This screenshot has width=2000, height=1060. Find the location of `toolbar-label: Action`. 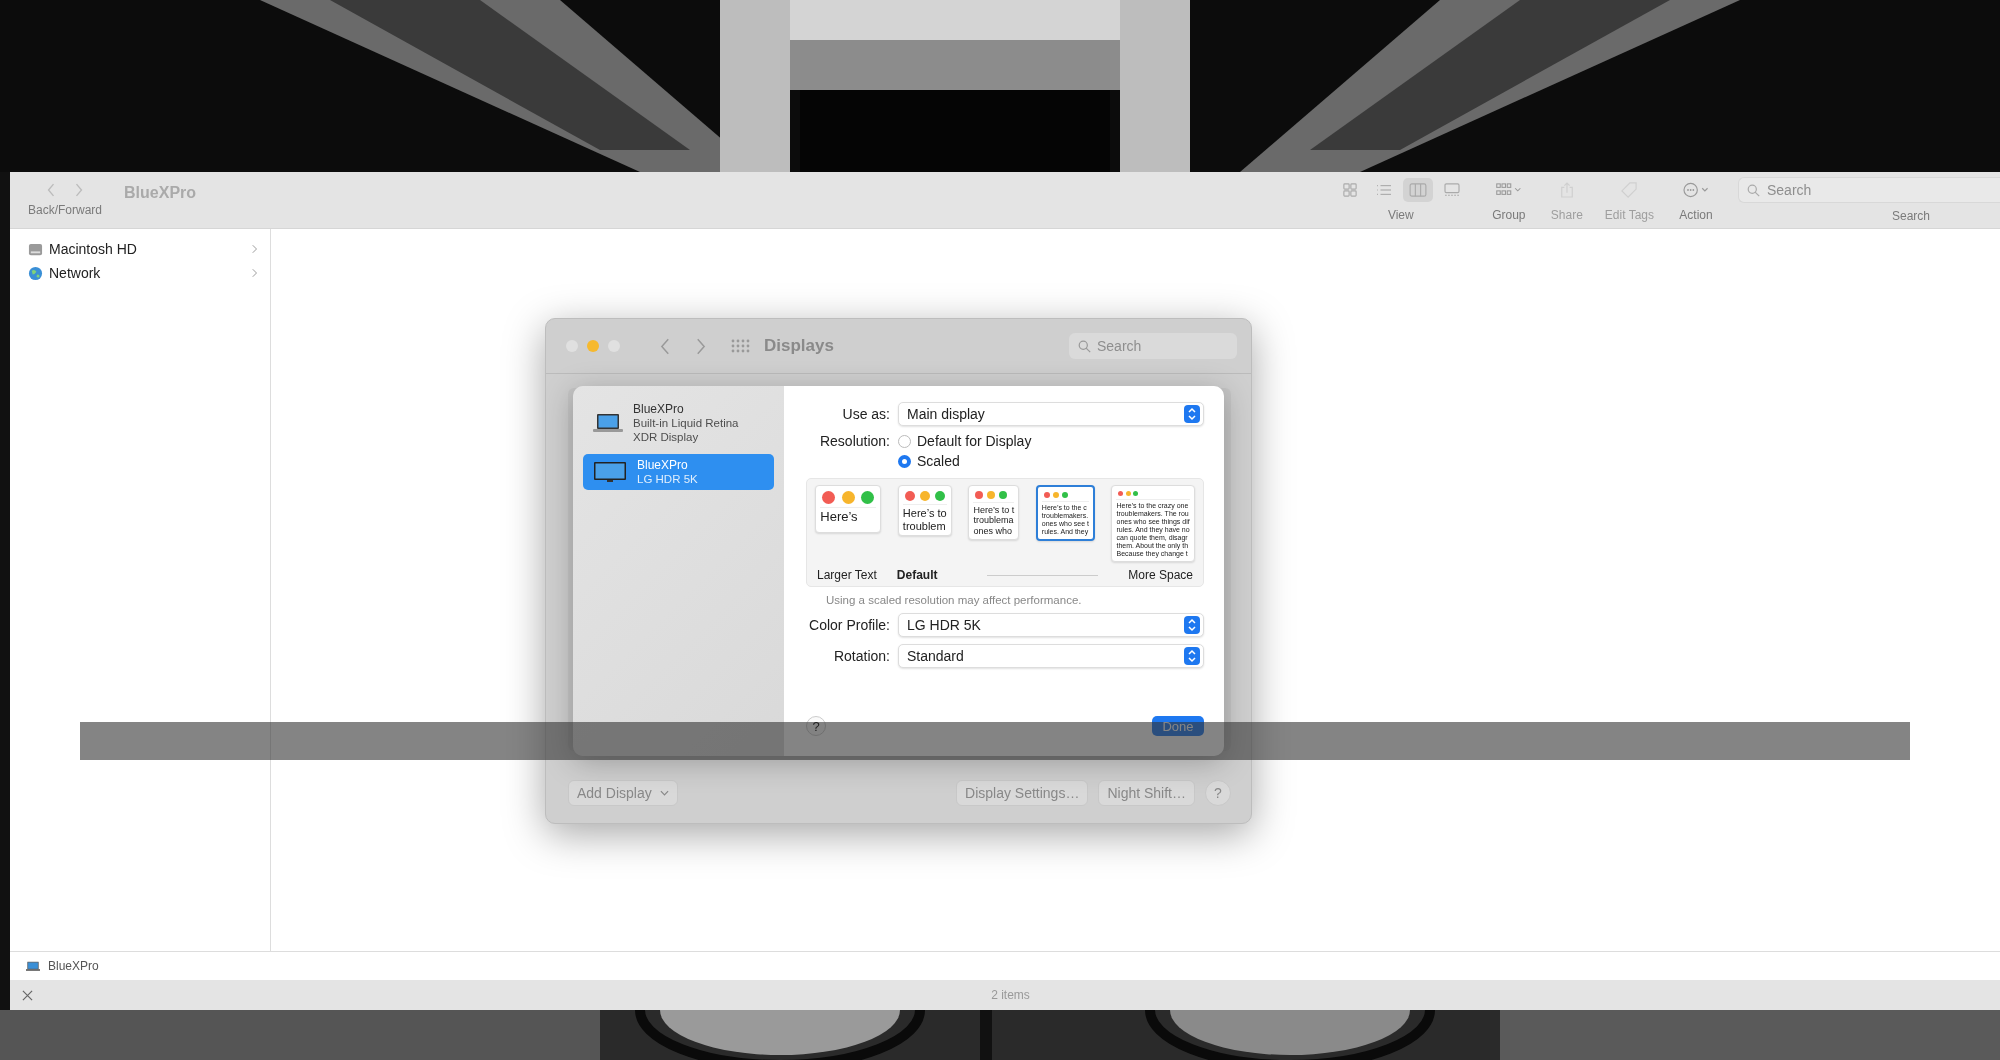

toolbar-label: Action is located at coordinates (1696, 215).